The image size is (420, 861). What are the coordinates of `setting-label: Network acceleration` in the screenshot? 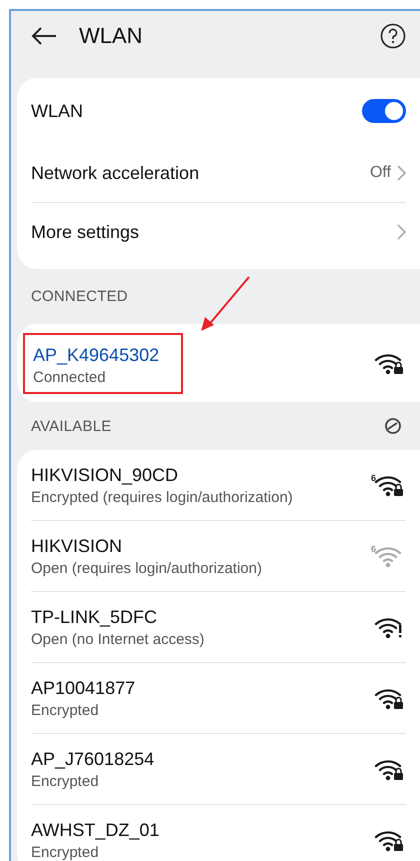 It's located at (115, 173).